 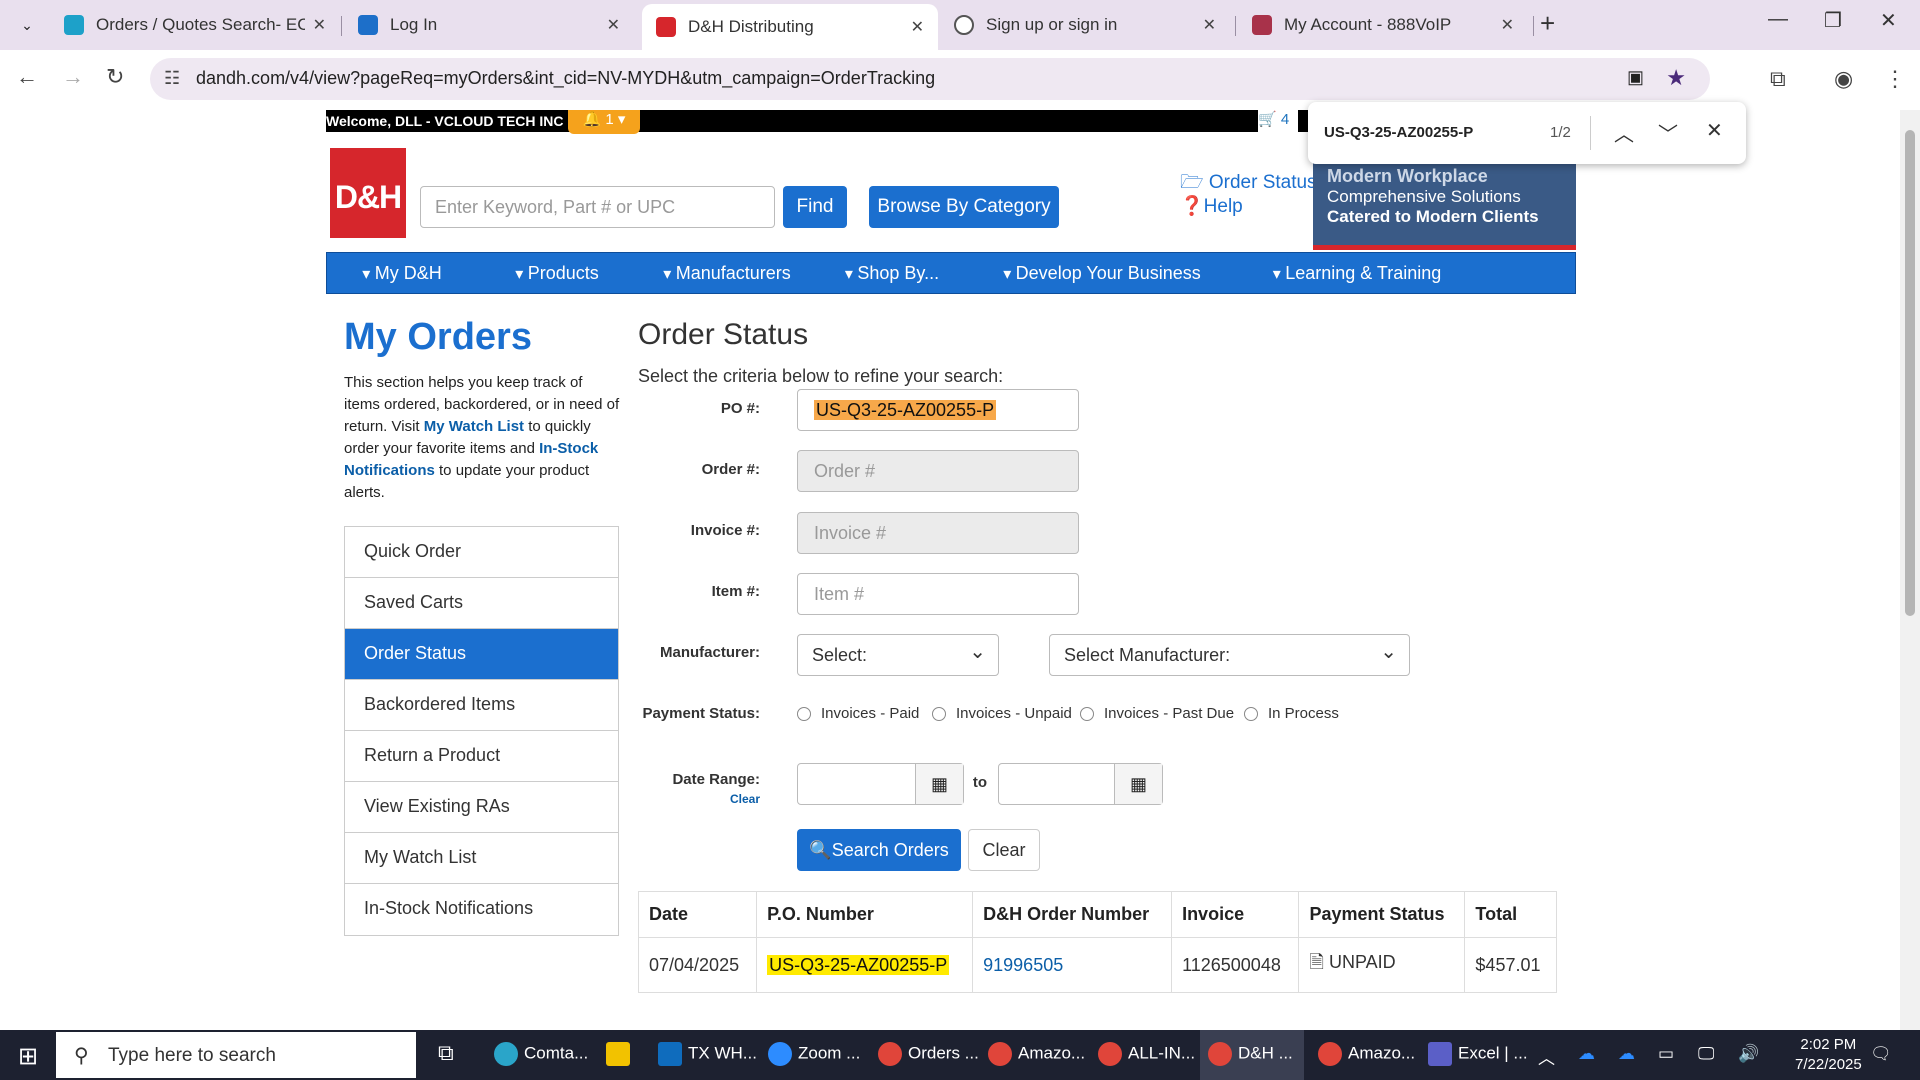 I want to click on tab-dh-distributing: D&H Distributing ✕, so click(x=790, y=27).